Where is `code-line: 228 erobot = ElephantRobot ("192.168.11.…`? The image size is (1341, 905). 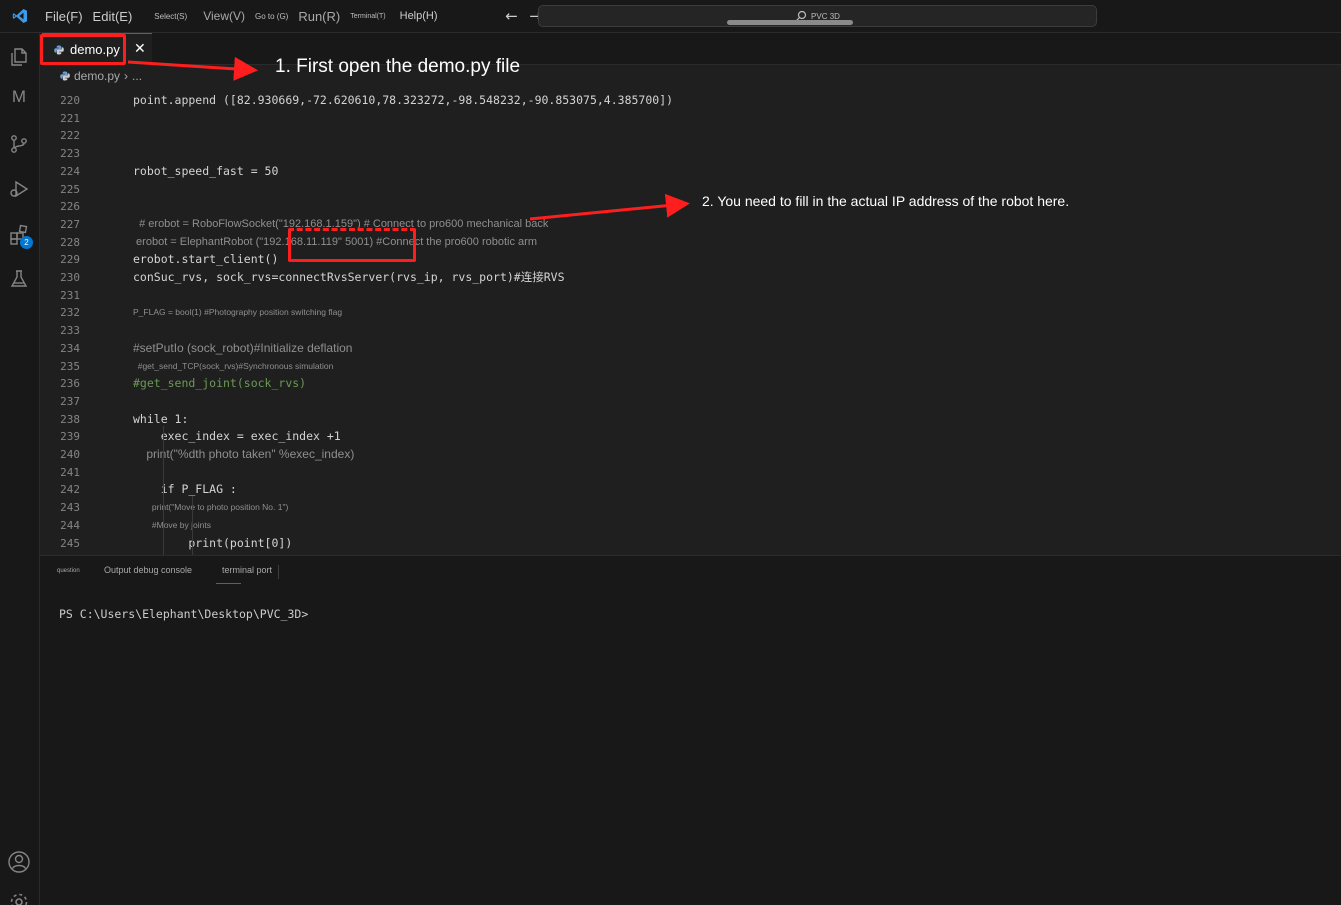 code-line: 228 erobot = ElephantRobot ("192.168.11.… is located at coordinates (690, 242).